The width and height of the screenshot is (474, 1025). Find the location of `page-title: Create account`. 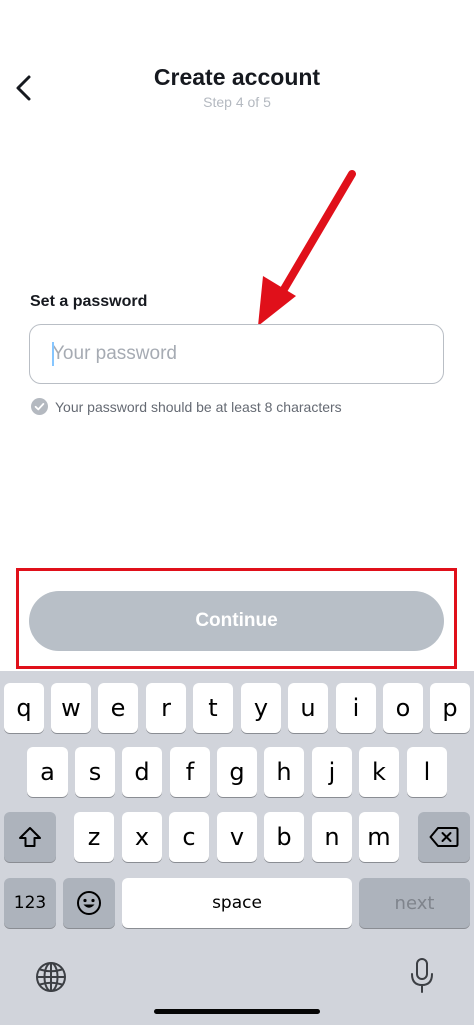

page-title: Create account is located at coordinates (237, 77).